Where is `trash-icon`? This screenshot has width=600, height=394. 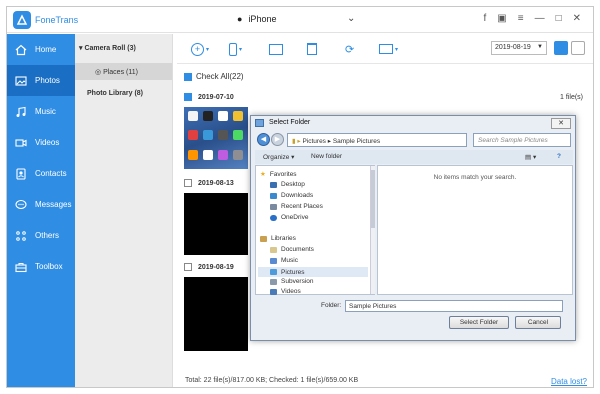 trash-icon is located at coordinates (312, 49).